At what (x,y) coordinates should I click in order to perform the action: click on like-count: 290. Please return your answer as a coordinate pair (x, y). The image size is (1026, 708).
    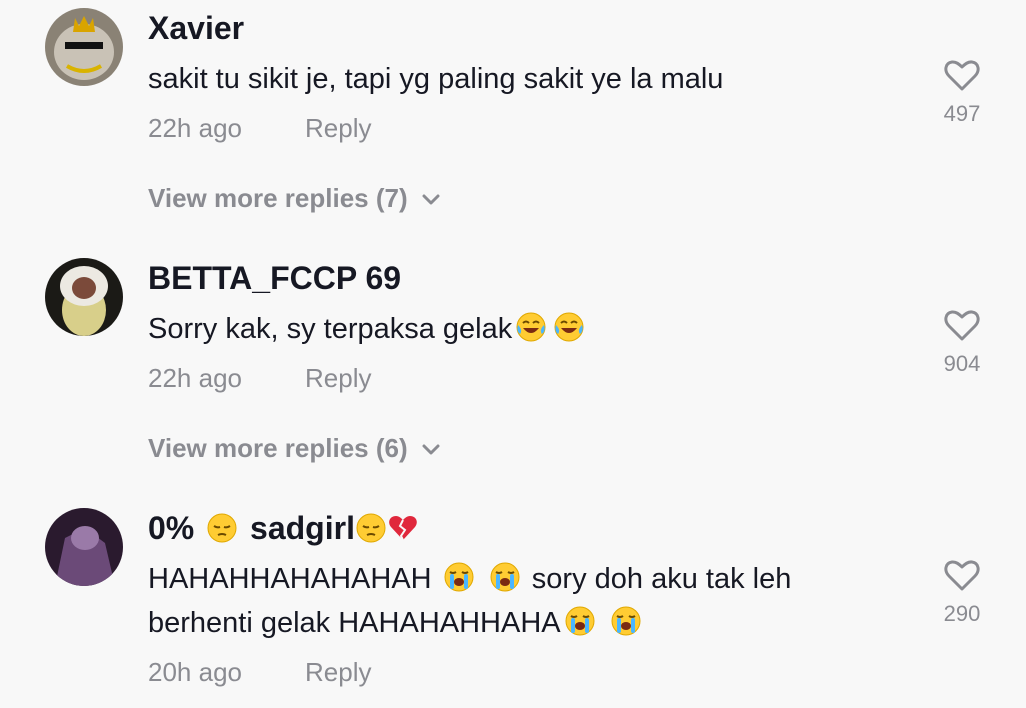
    Looking at the image, I should click on (962, 613).